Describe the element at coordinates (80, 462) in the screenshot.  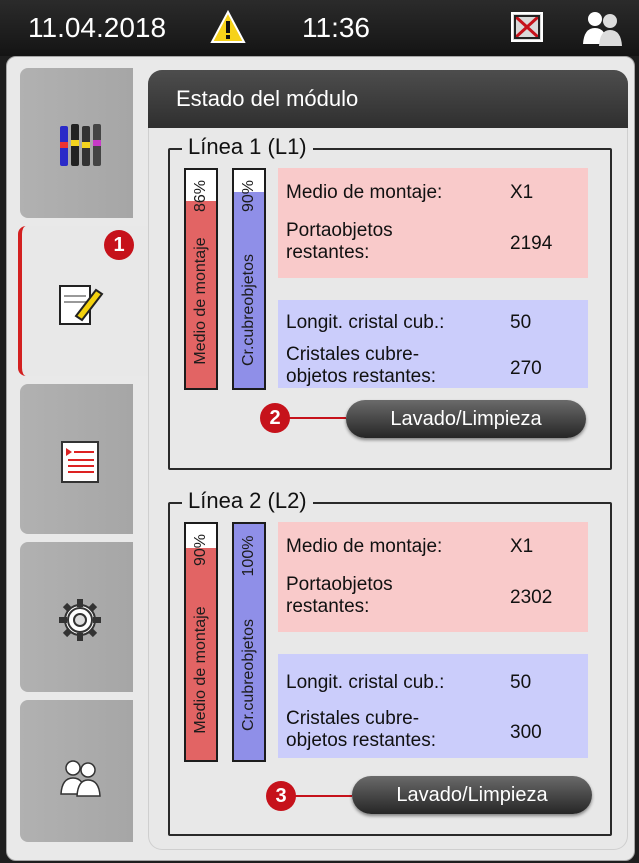
I see `protocol-list-icon` at that location.